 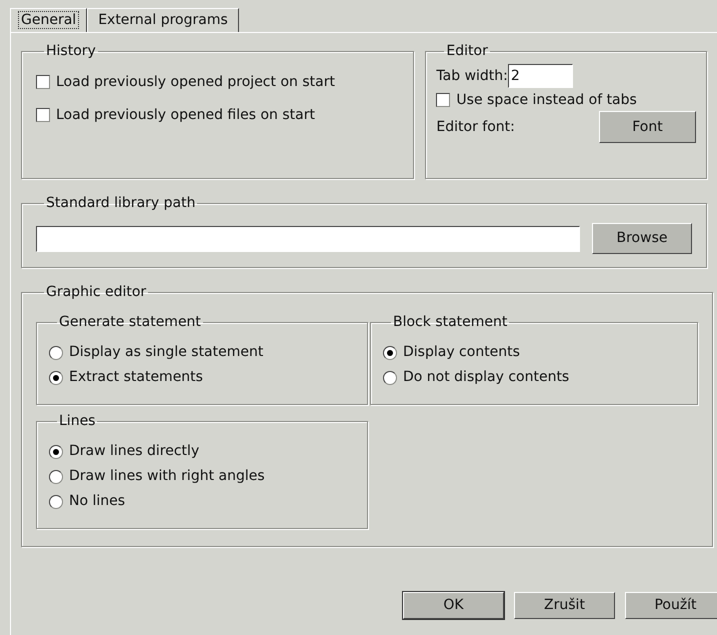 What do you see at coordinates (96, 292) in the screenshot?
I see `group-title: Graphic editor` at bounding box center [96, 292].